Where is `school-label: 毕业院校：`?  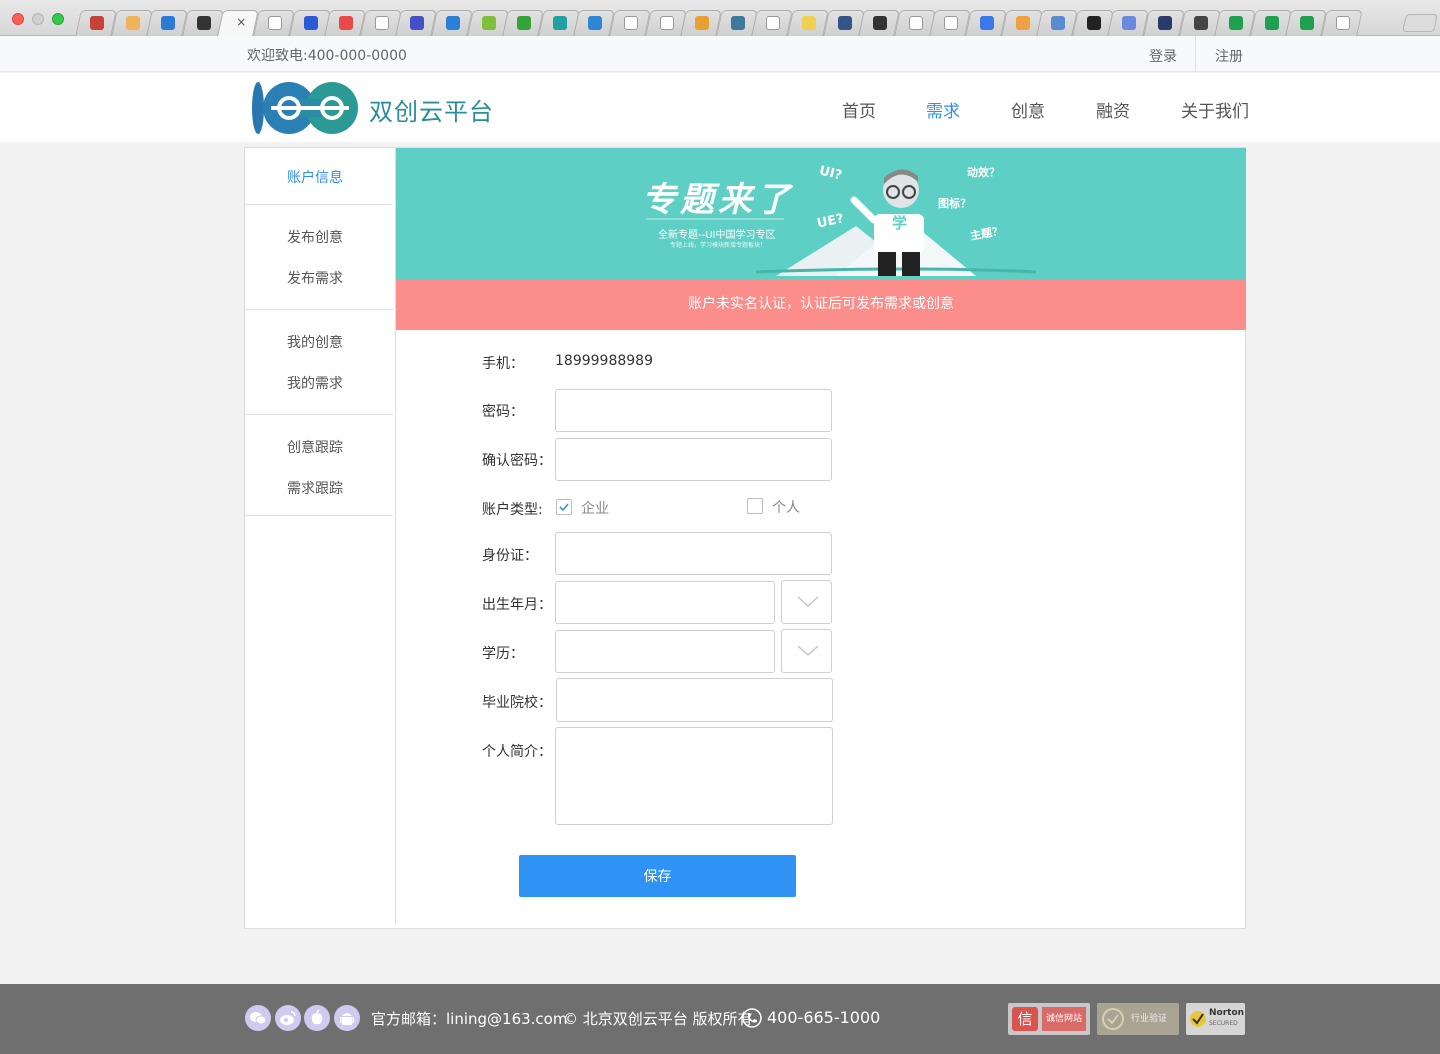
school-label: 毕业院校： is located at coordinates (517, 703).